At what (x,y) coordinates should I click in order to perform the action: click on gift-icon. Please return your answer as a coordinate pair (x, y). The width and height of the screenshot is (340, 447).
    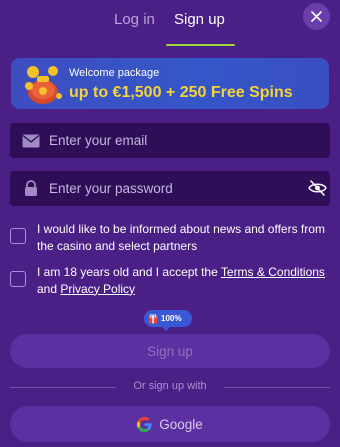
    Looking at the image, I should click on (153, 318).